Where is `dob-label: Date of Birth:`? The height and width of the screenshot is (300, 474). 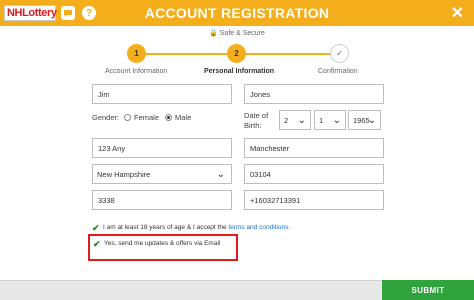
dob-label: Date of Birth: is located at coordinates (256, 121).